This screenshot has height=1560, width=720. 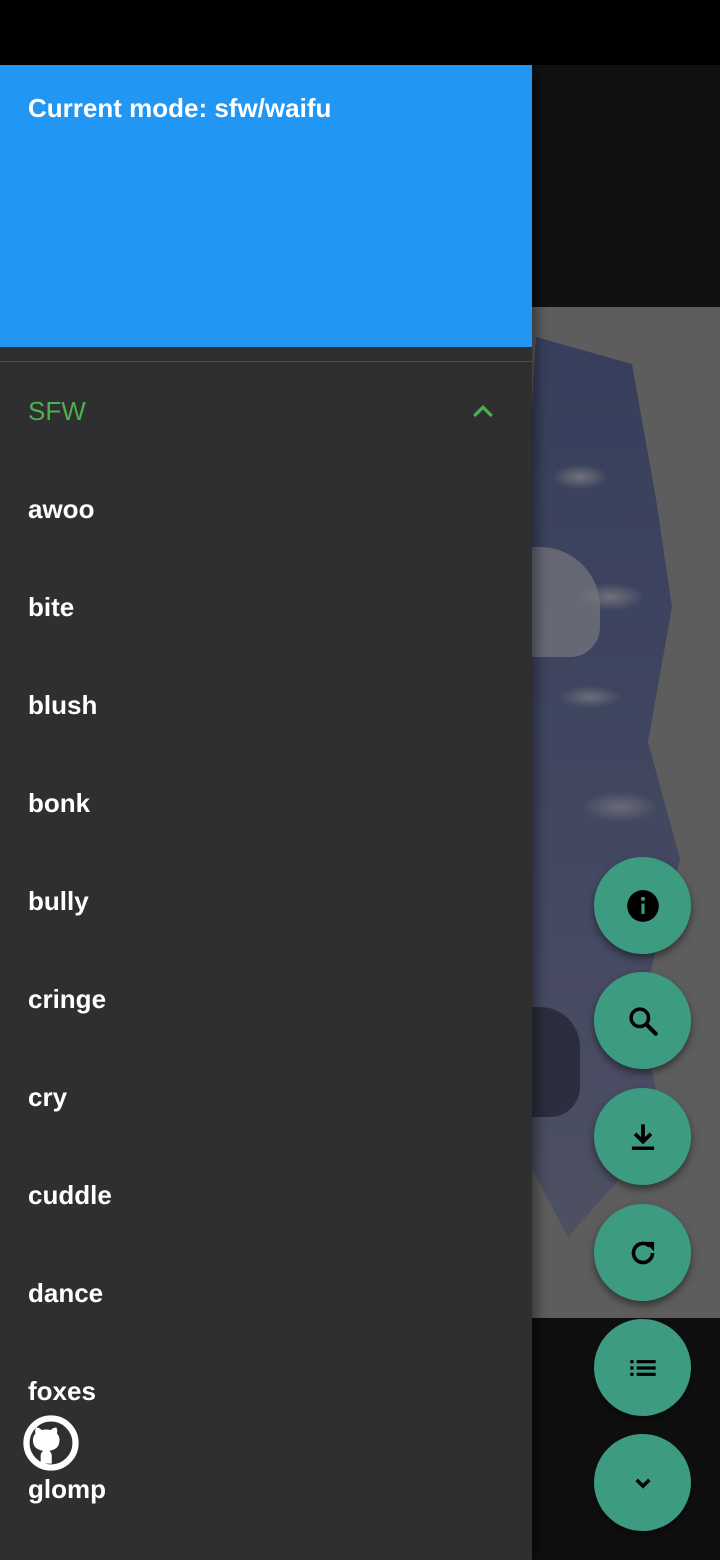 What do you see at coordinates (266, 1195) in the screenshot?
I see `category-item-cuddle: cuddle` at bounding box center [266, 1195].